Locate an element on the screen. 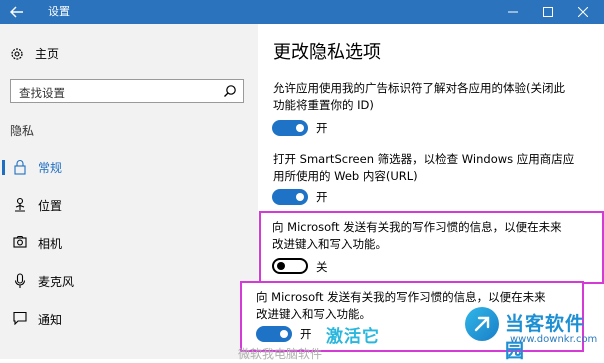  sidebar-item-label: 位置 is located at coordinates (50, 206).